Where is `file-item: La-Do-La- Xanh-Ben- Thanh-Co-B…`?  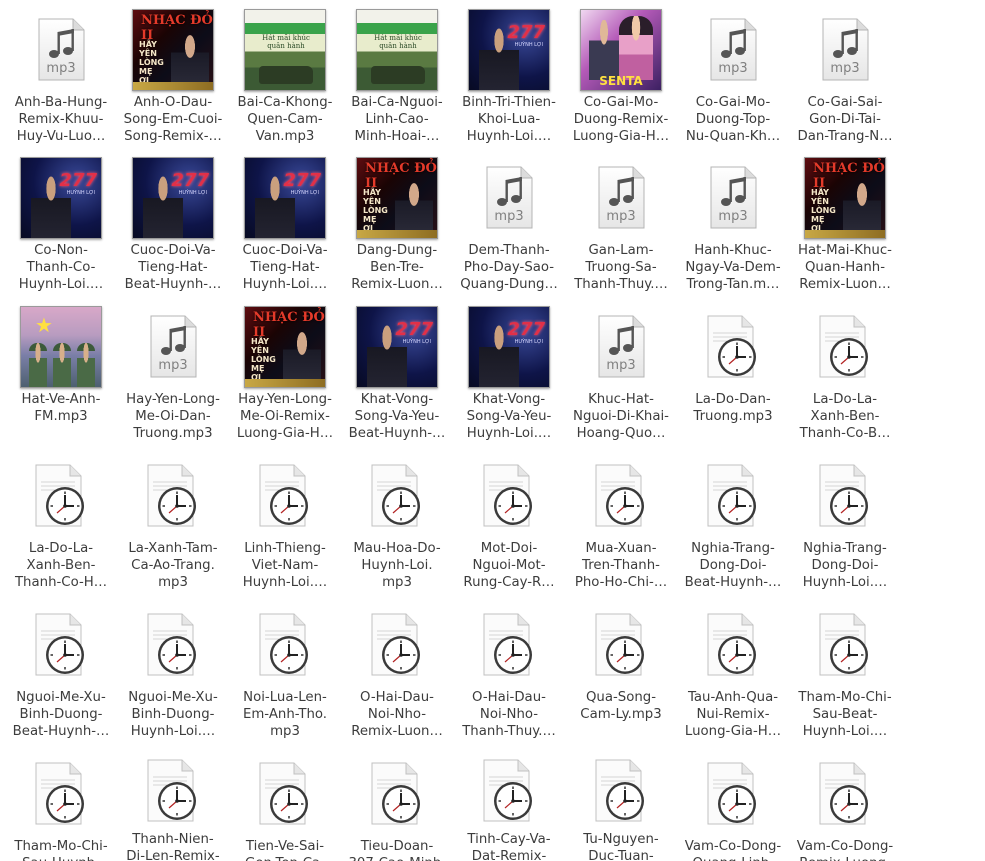 file-item: La-Do-La- Xanh-Ben- Thanh-Co-B… is located at coordinates (845, 377).